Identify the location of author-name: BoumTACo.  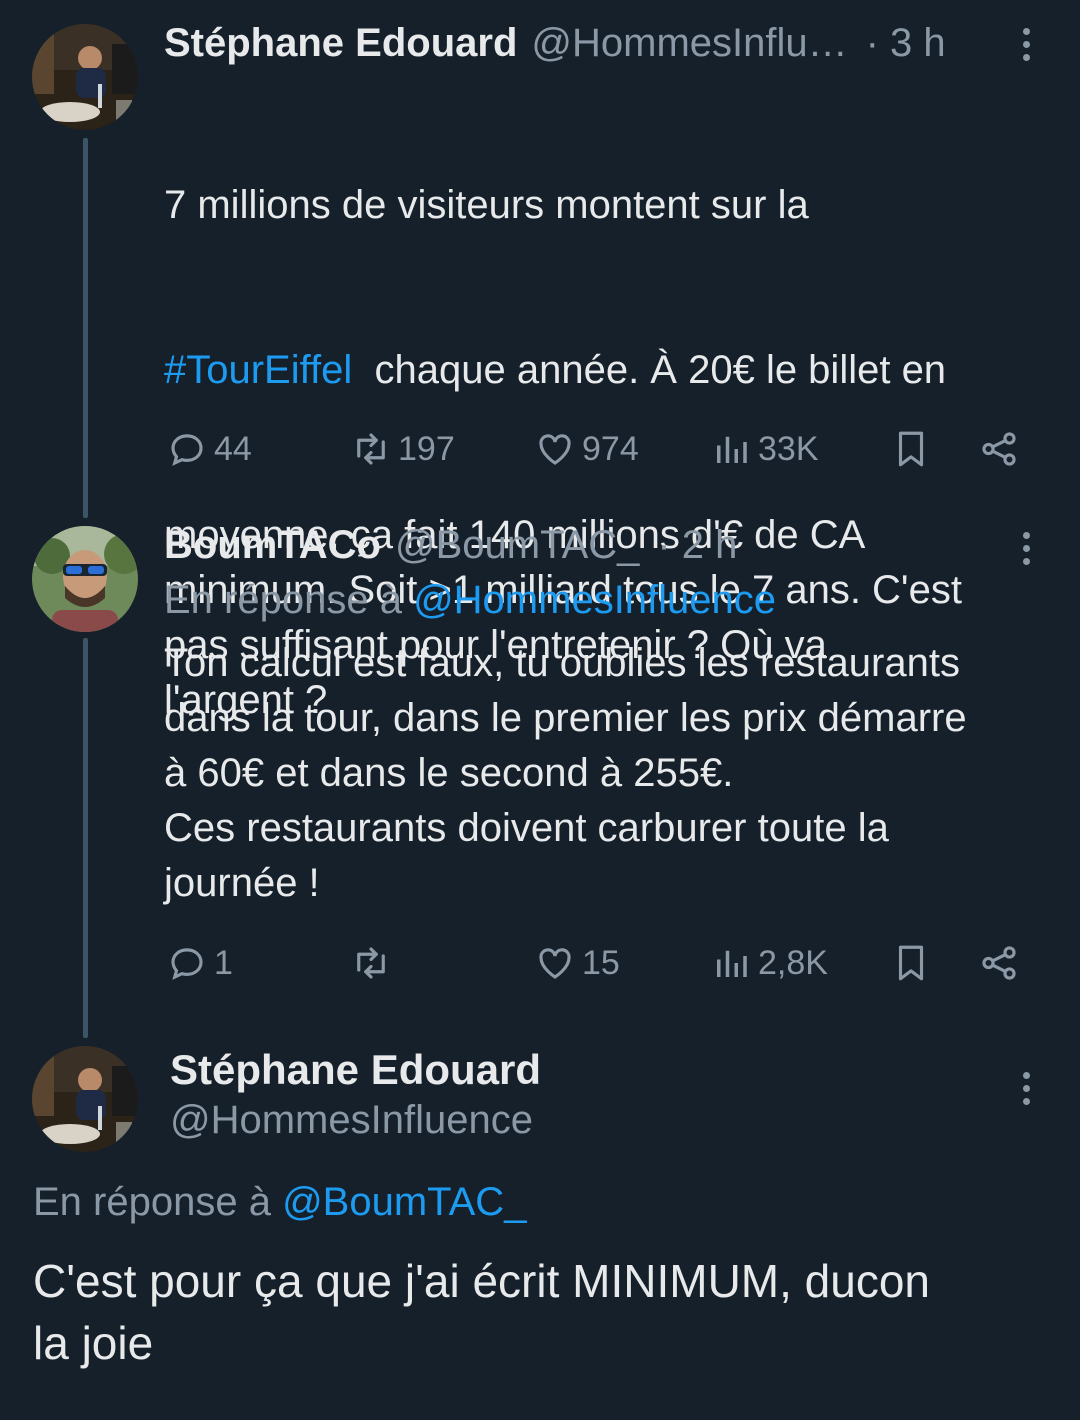
(272, 545).